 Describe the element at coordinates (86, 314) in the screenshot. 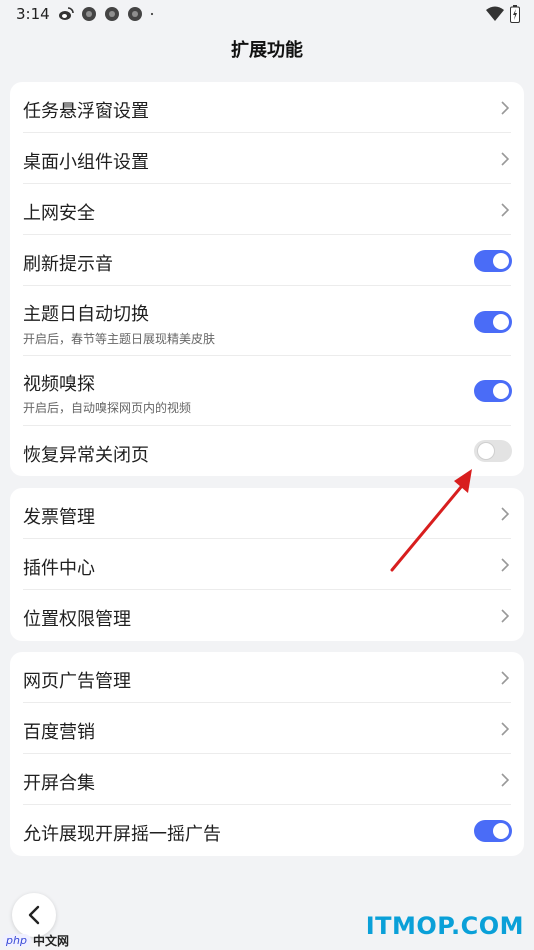

I see `row-label: 主题日自动切换` at that location.